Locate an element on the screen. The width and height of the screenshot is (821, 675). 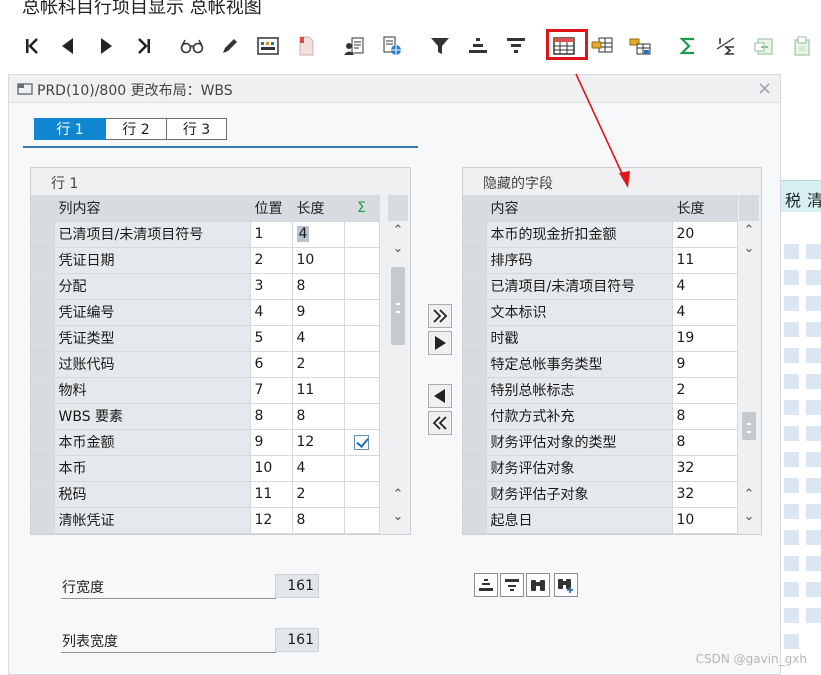
right-table-scrollbar: ⌃ ⌄ ⌃ ⌄ is located at coordinates (749, 364).